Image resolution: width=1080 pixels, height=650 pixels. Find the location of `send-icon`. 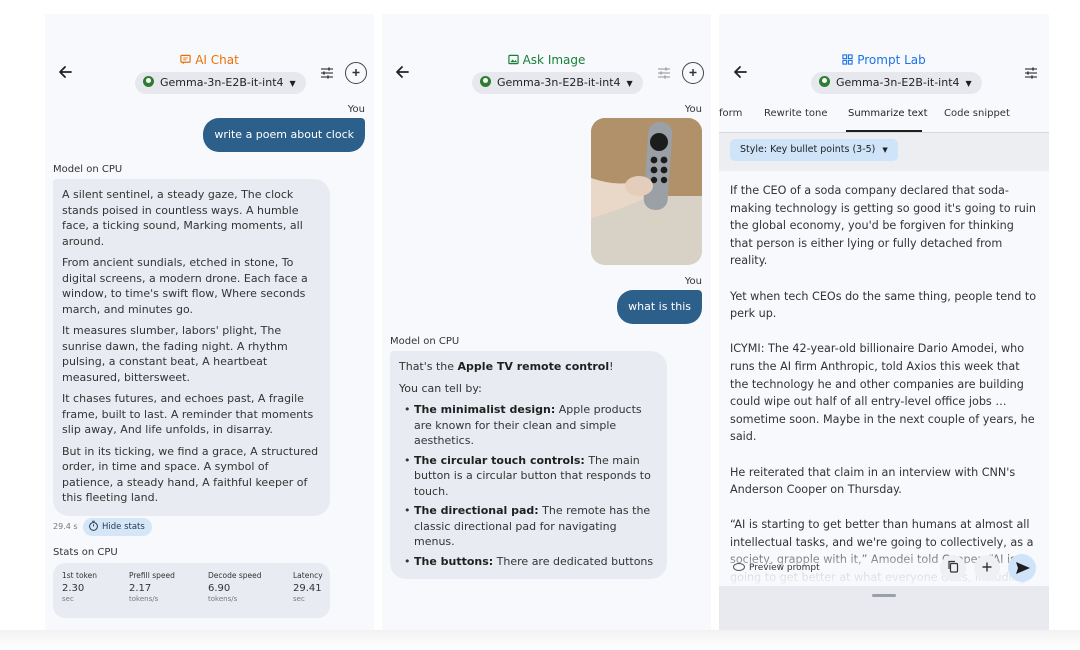

send-icon is located at coordinates (1023, 568).